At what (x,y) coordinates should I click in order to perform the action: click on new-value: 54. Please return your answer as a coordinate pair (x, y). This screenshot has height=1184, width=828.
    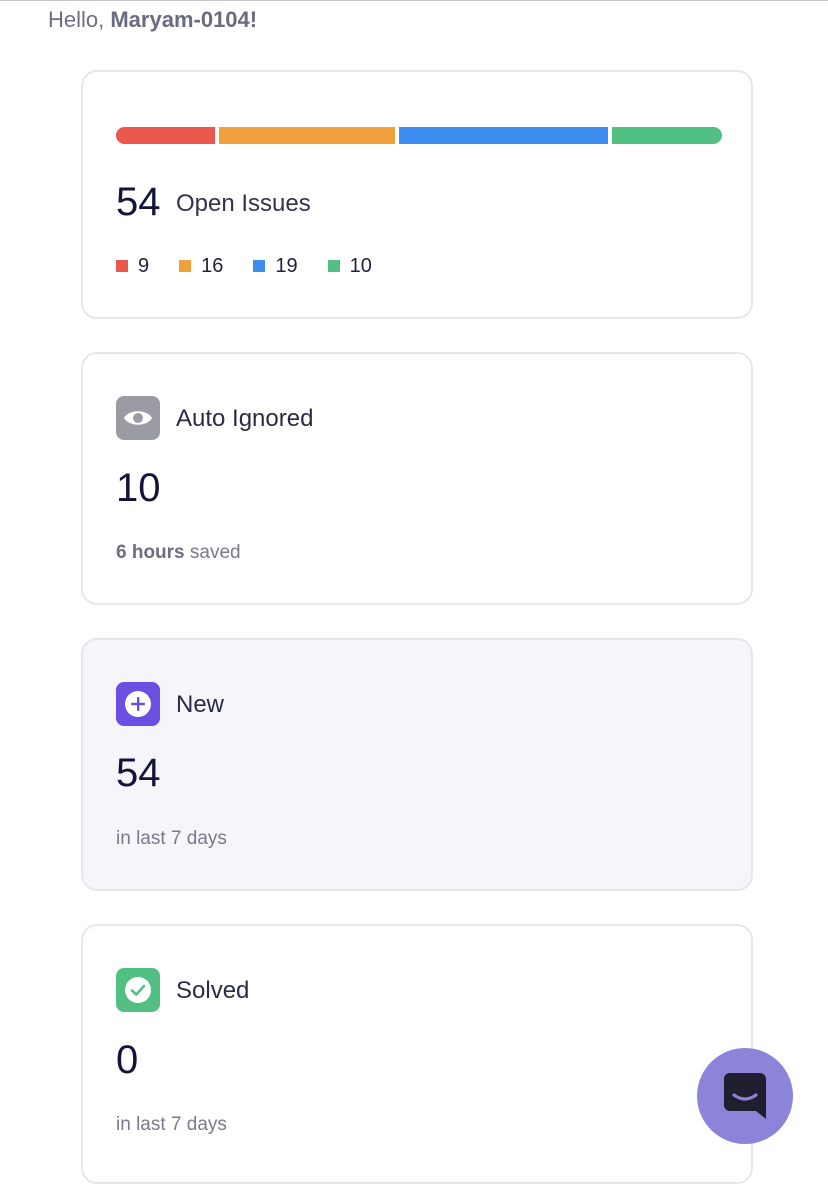
    Looking at the image, I should click on (138, 773).